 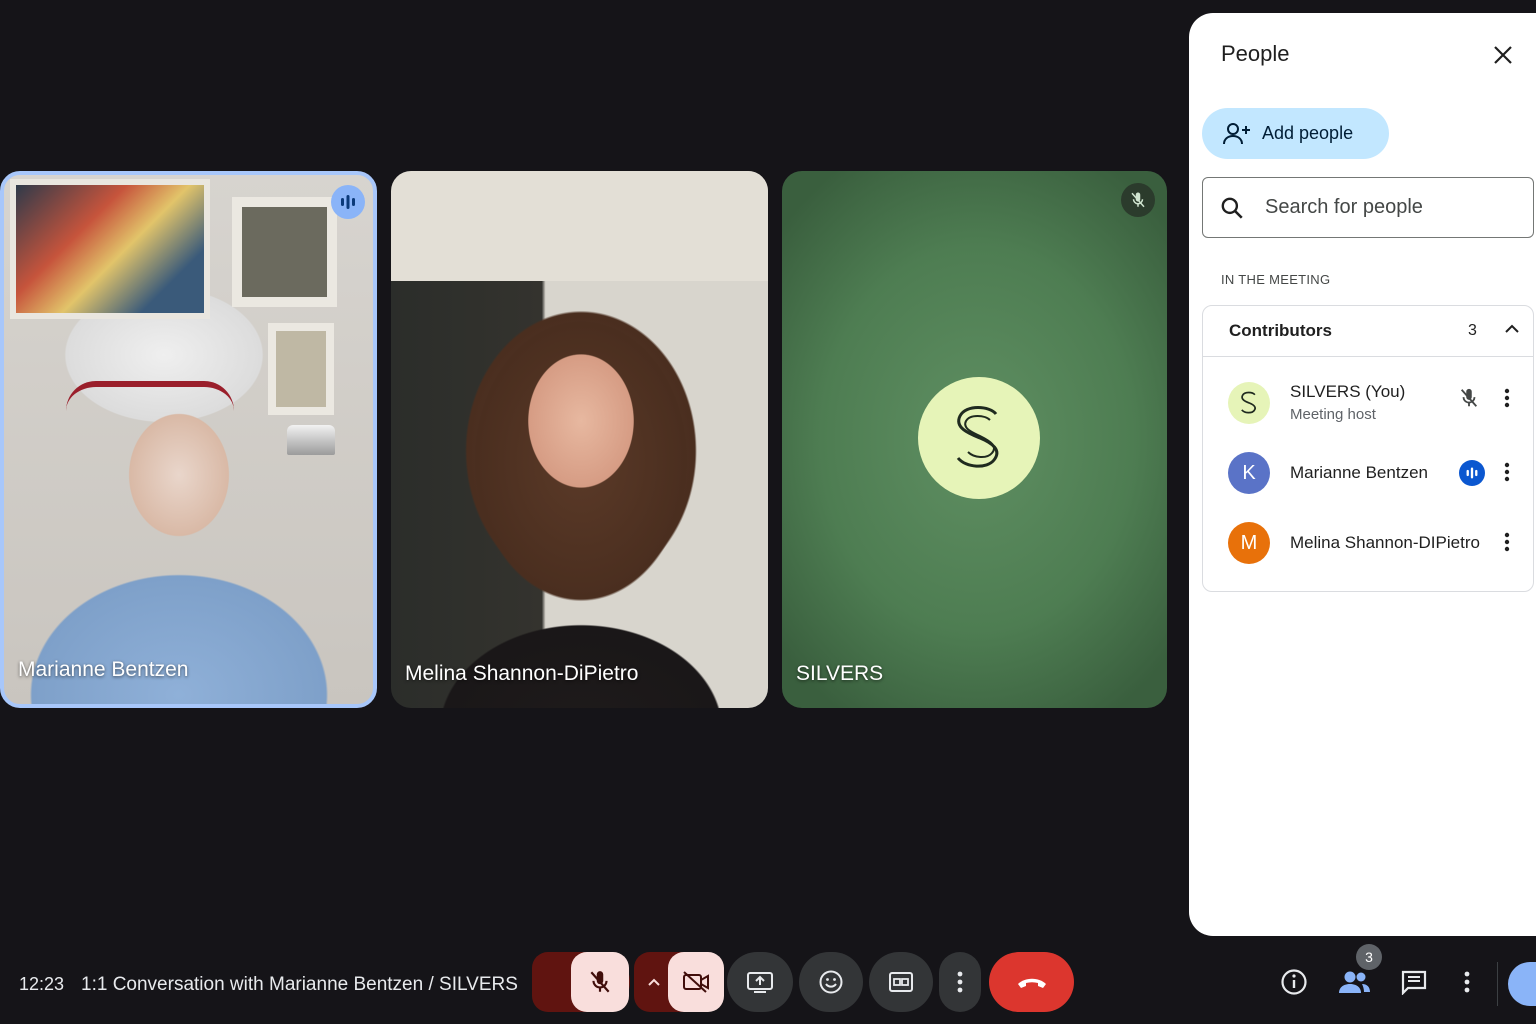 I want to click on add-people-button: Add people, so click(x=1295, y=133).